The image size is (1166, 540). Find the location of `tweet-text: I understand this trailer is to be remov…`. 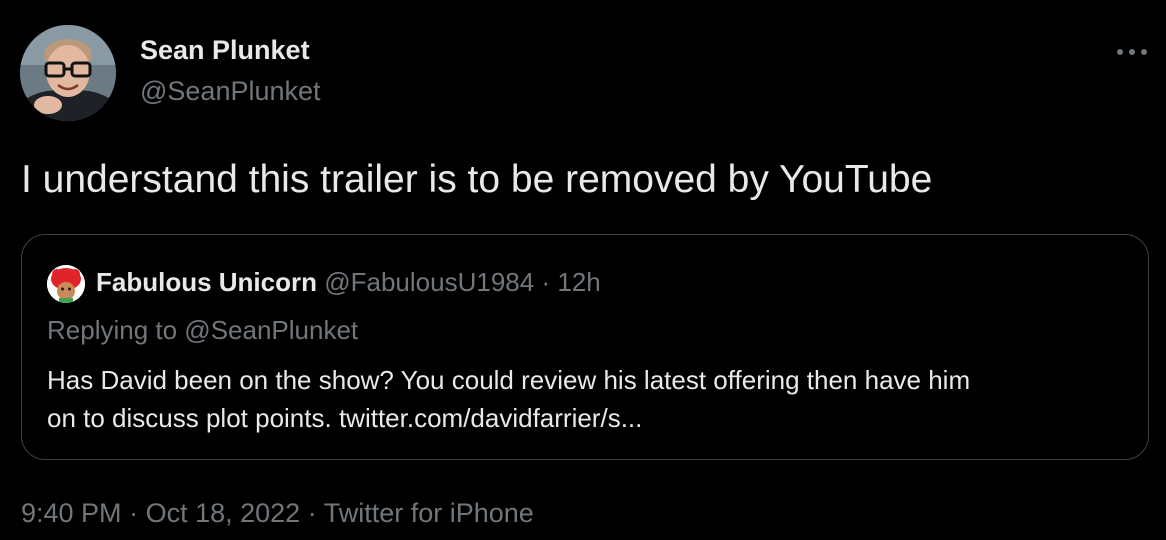

tweet-text: I understand this trailer is to be remov… is located at coordinates (477, 179).